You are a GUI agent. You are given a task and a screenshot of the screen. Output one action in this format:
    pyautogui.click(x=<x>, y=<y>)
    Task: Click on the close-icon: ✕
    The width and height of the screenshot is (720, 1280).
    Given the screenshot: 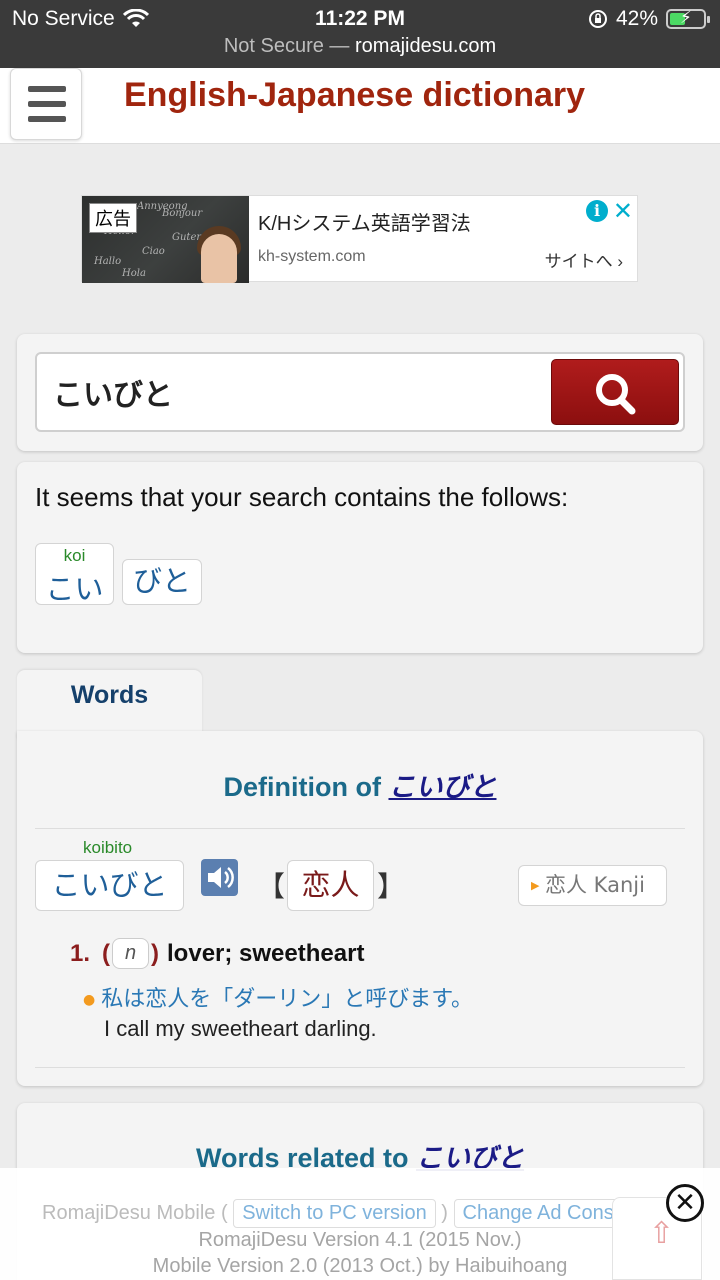 What is the action you would take?
    pyautogui.click(x=685, y=1203)
    